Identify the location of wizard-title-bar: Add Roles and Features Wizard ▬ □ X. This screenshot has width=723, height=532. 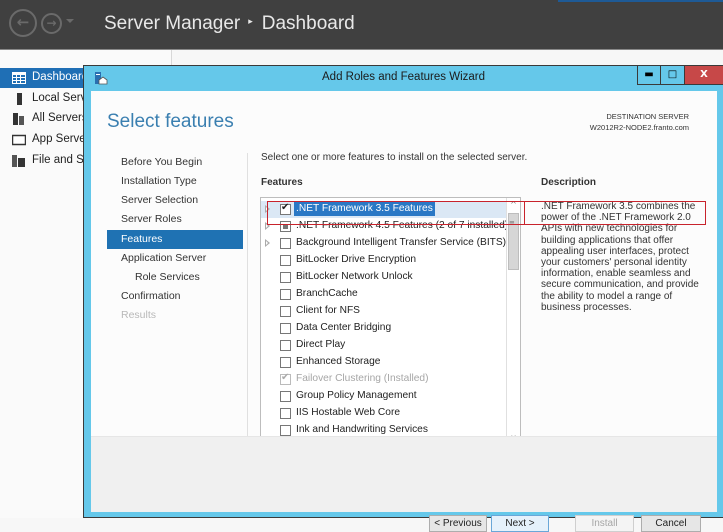
(403, 78).